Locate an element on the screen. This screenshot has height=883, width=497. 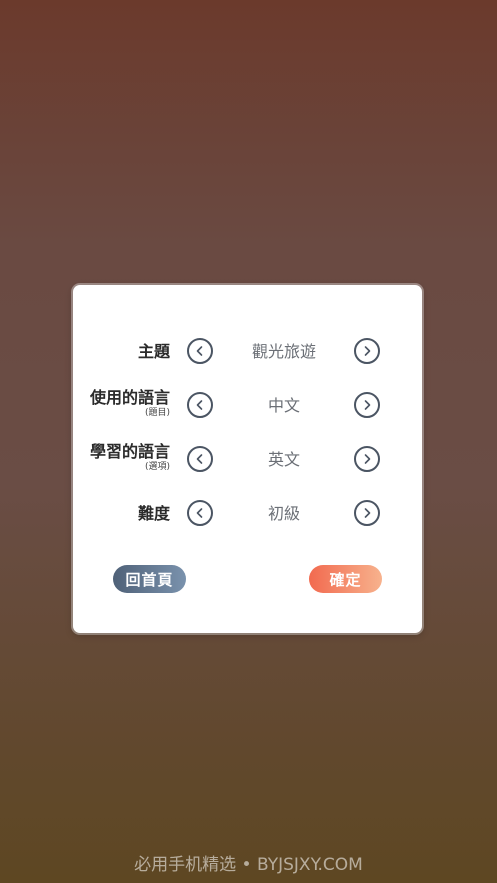
difficulty-label-text: 難度 is located at coordinates (153, 513).